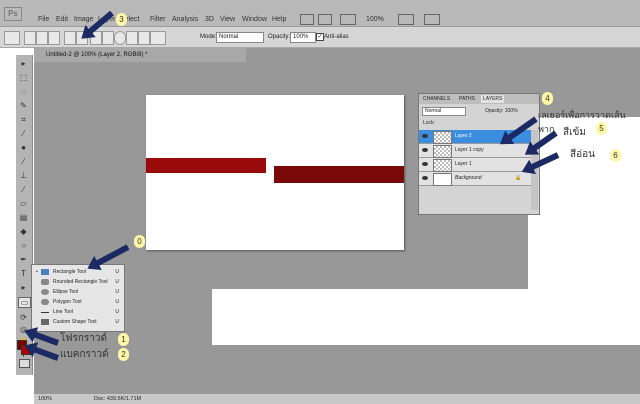 The image size is (640, 404). Describe the element at coordinates (158, 38) in the screenshot. I see `custom-shape-icon` at that location.